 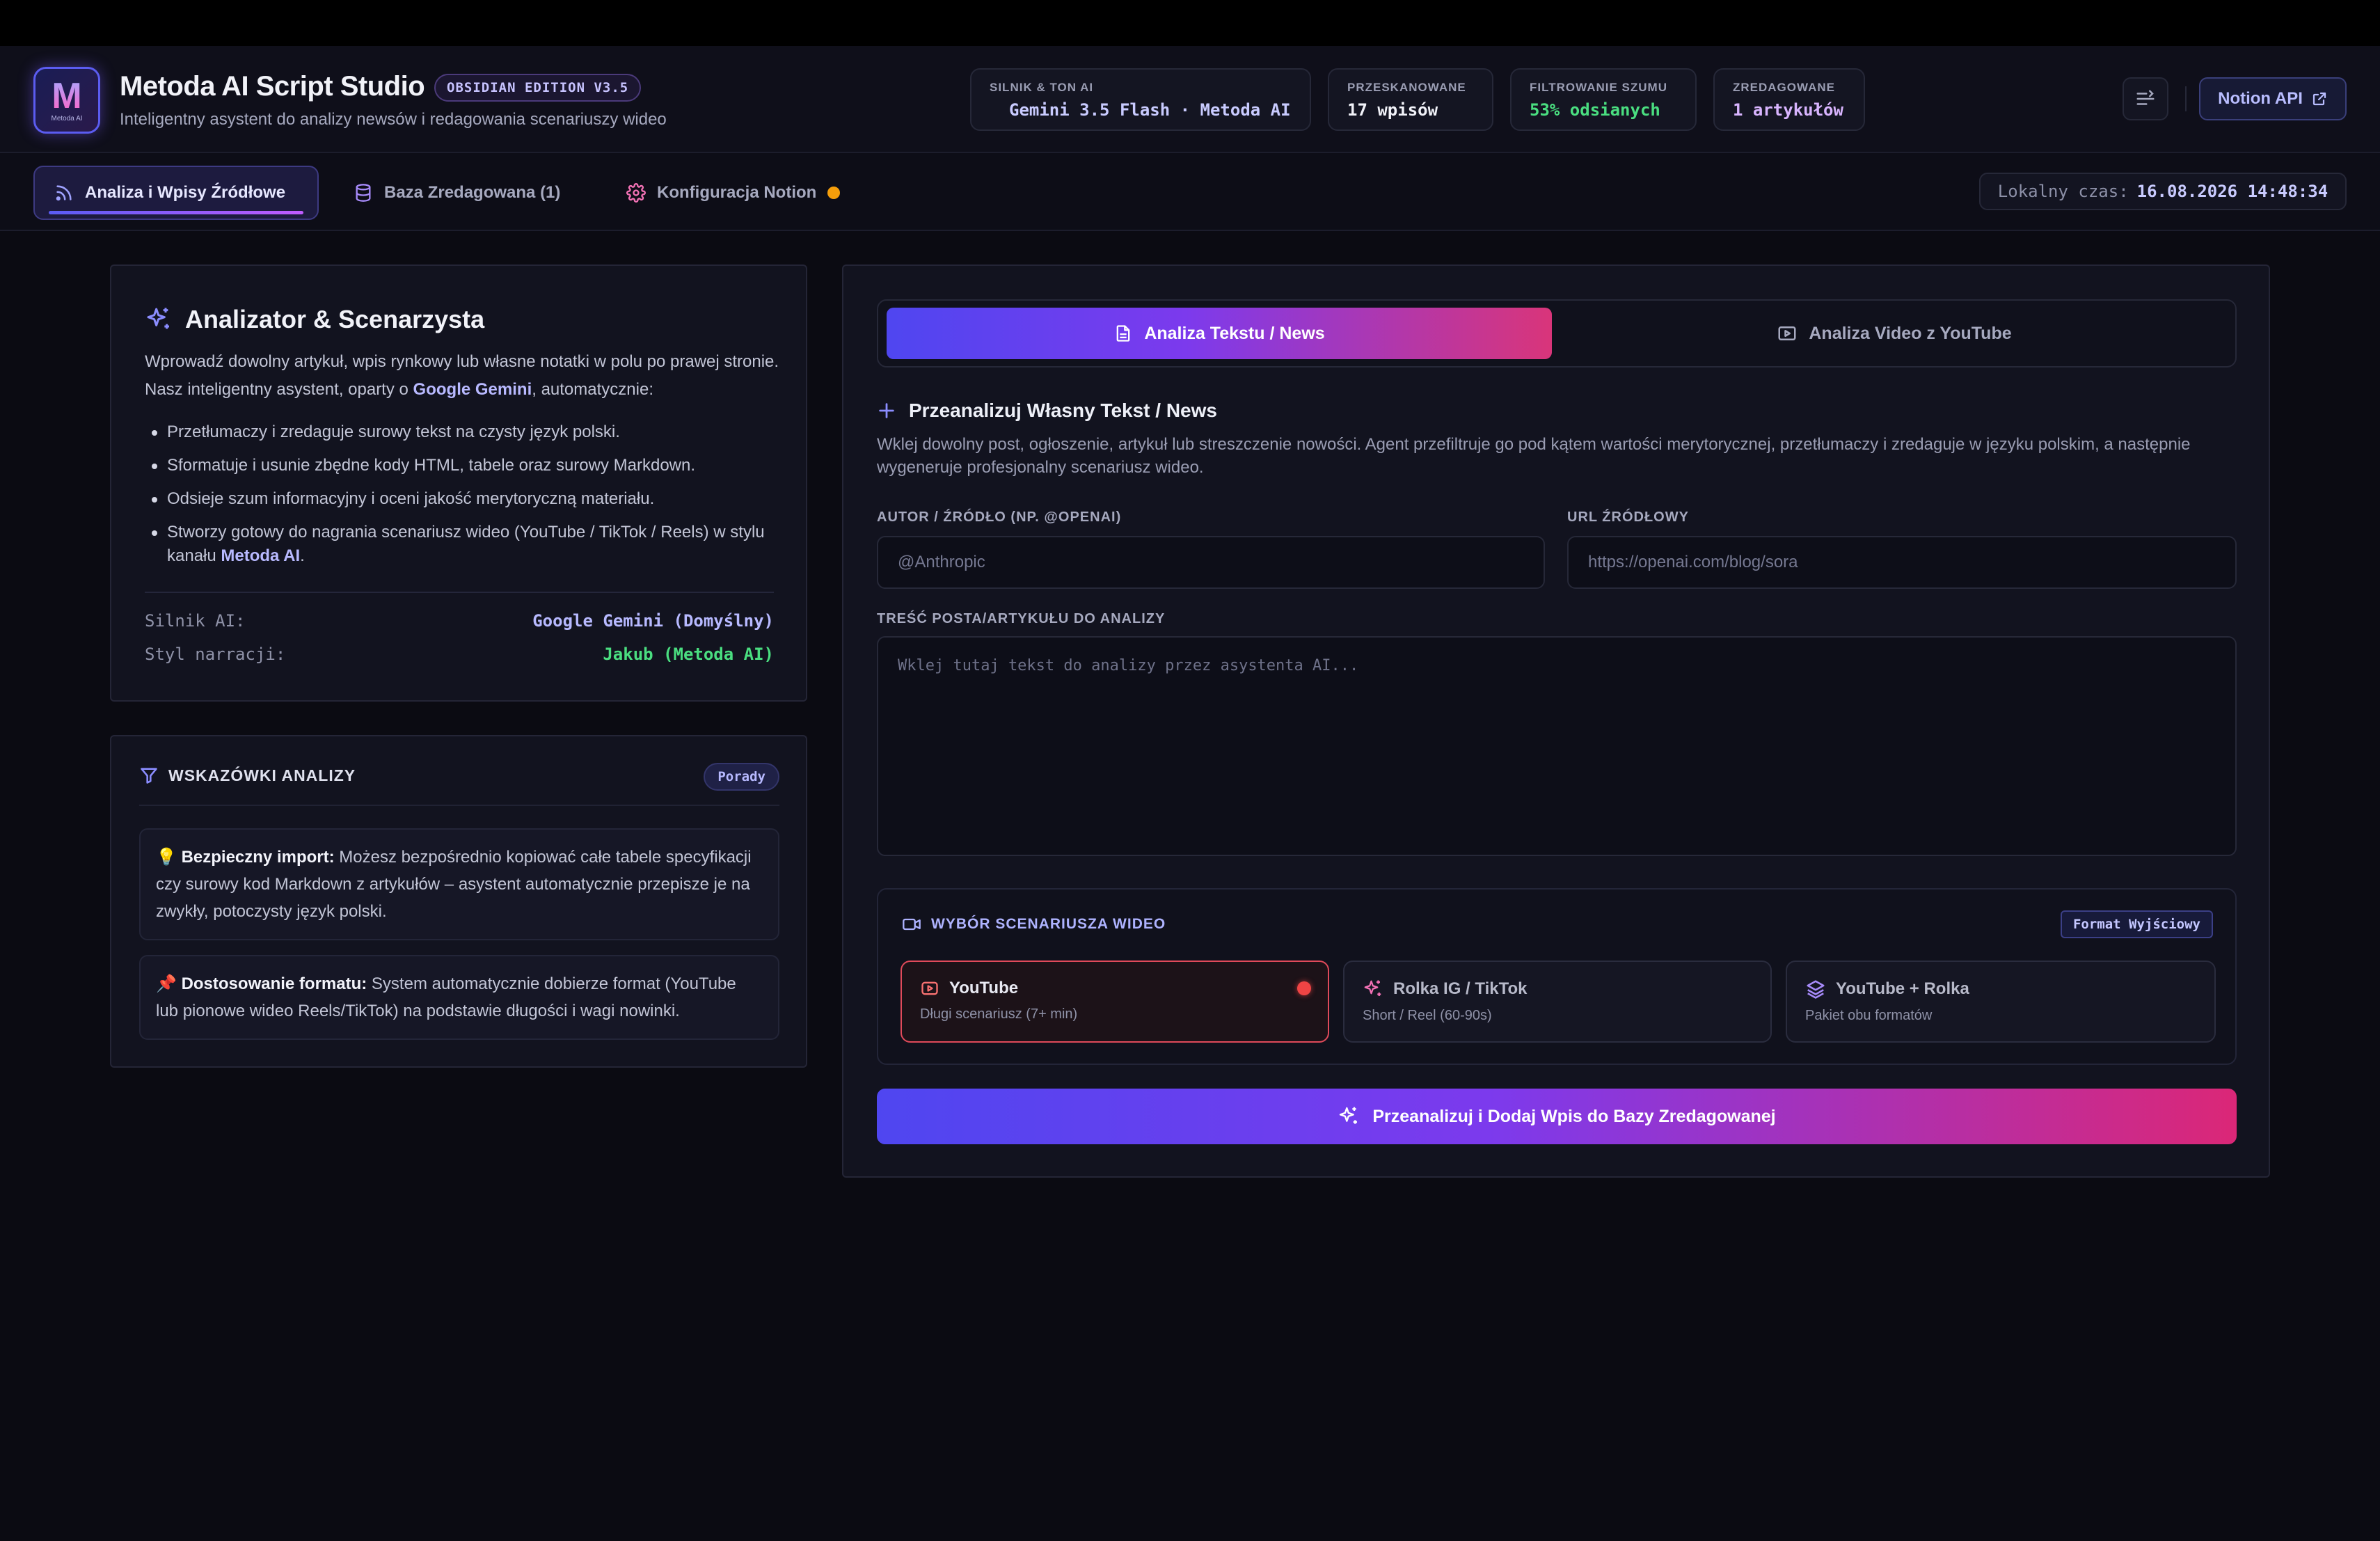 What do you see at coordinates (1902, 562) in the screenshot?
I see `source-url-input` at bounding box center [1902, 562].